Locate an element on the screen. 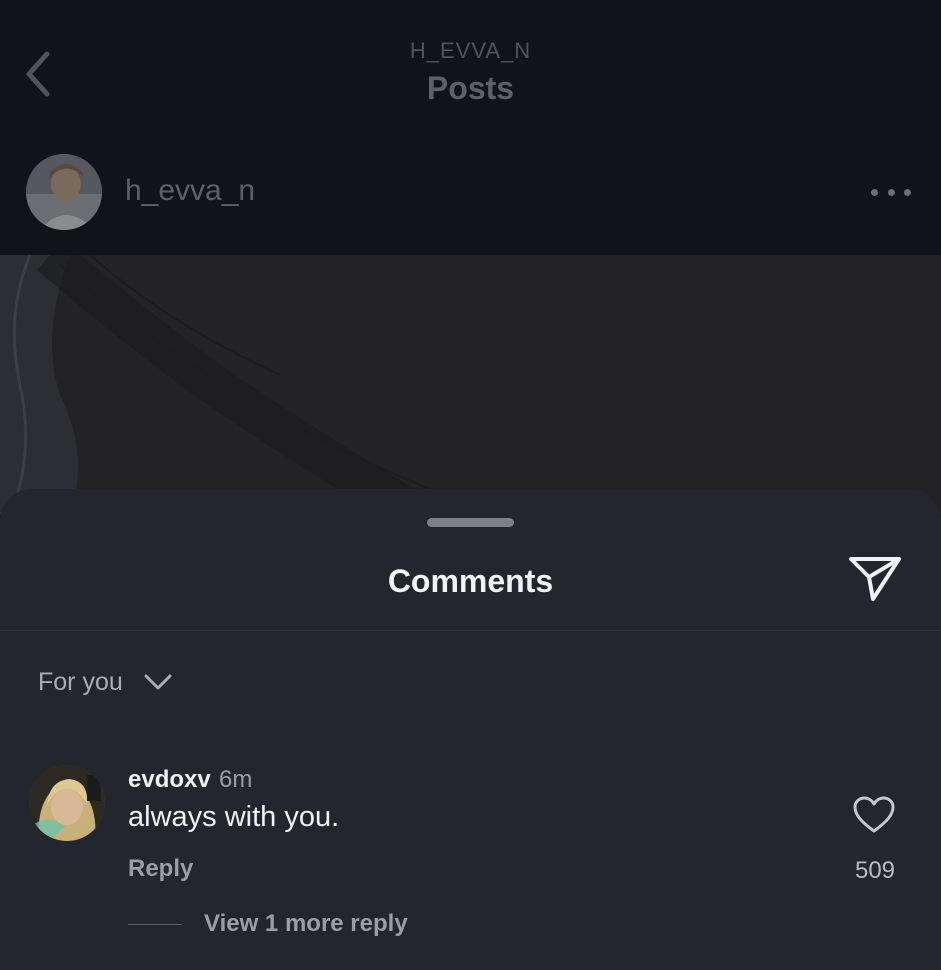 Image resolution: width=941 pixels, height=970 pixels. reply-thread-line is located at coordinates (155, 924).